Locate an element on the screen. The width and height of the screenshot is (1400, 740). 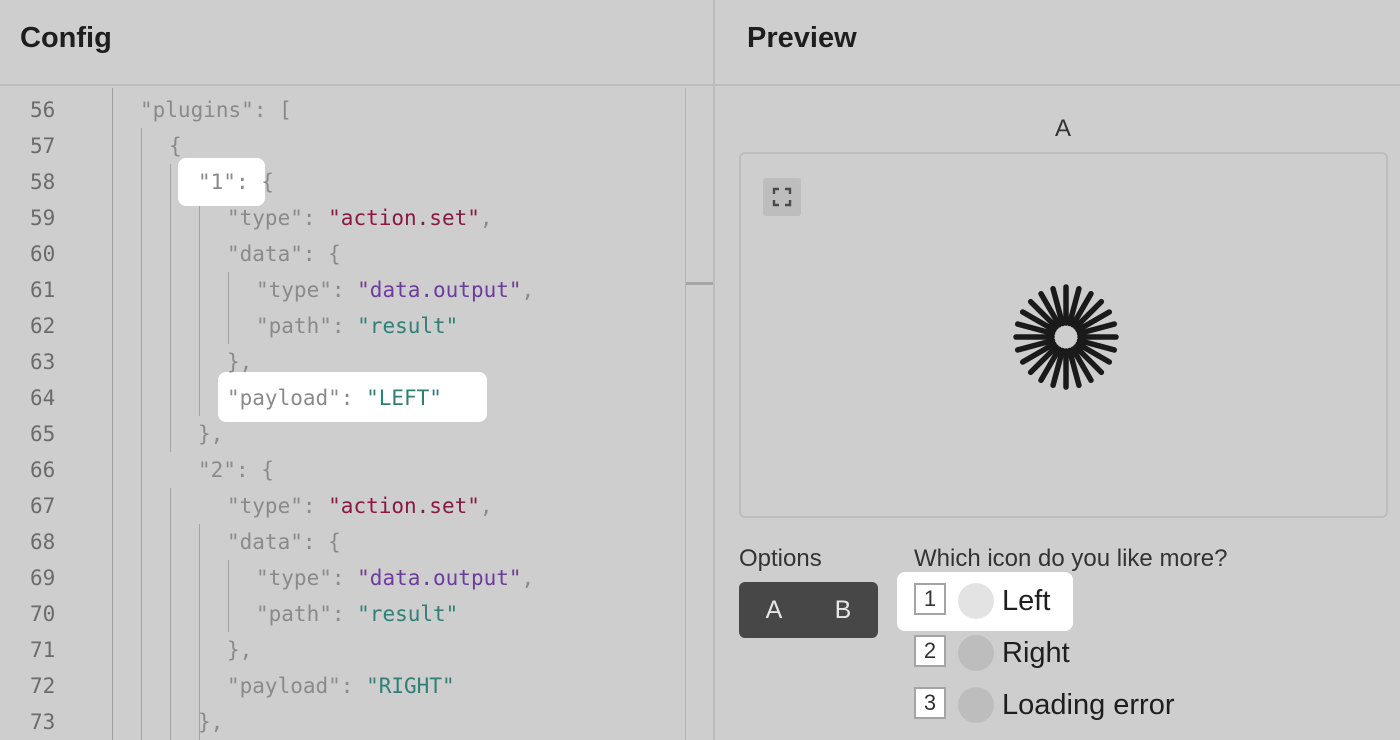
code-line: 69 "type": "data.output", is located at coordinates (342, 578).